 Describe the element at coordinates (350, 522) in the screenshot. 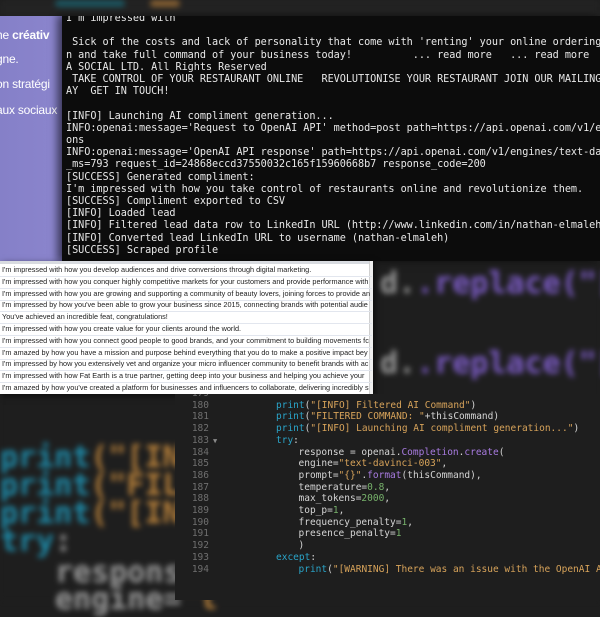

I see `code-token: frequency_penalty=` at that location.